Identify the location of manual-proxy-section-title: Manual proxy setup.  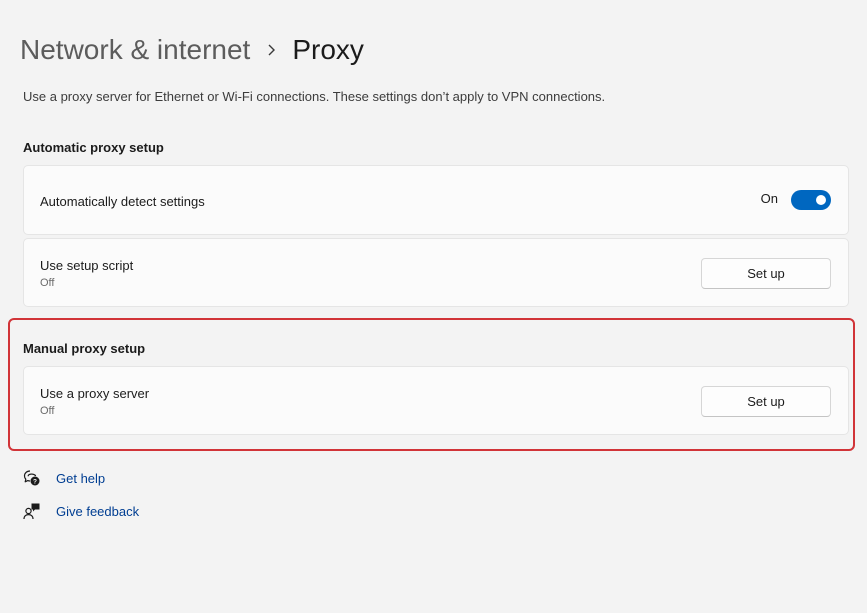
(84, 348).